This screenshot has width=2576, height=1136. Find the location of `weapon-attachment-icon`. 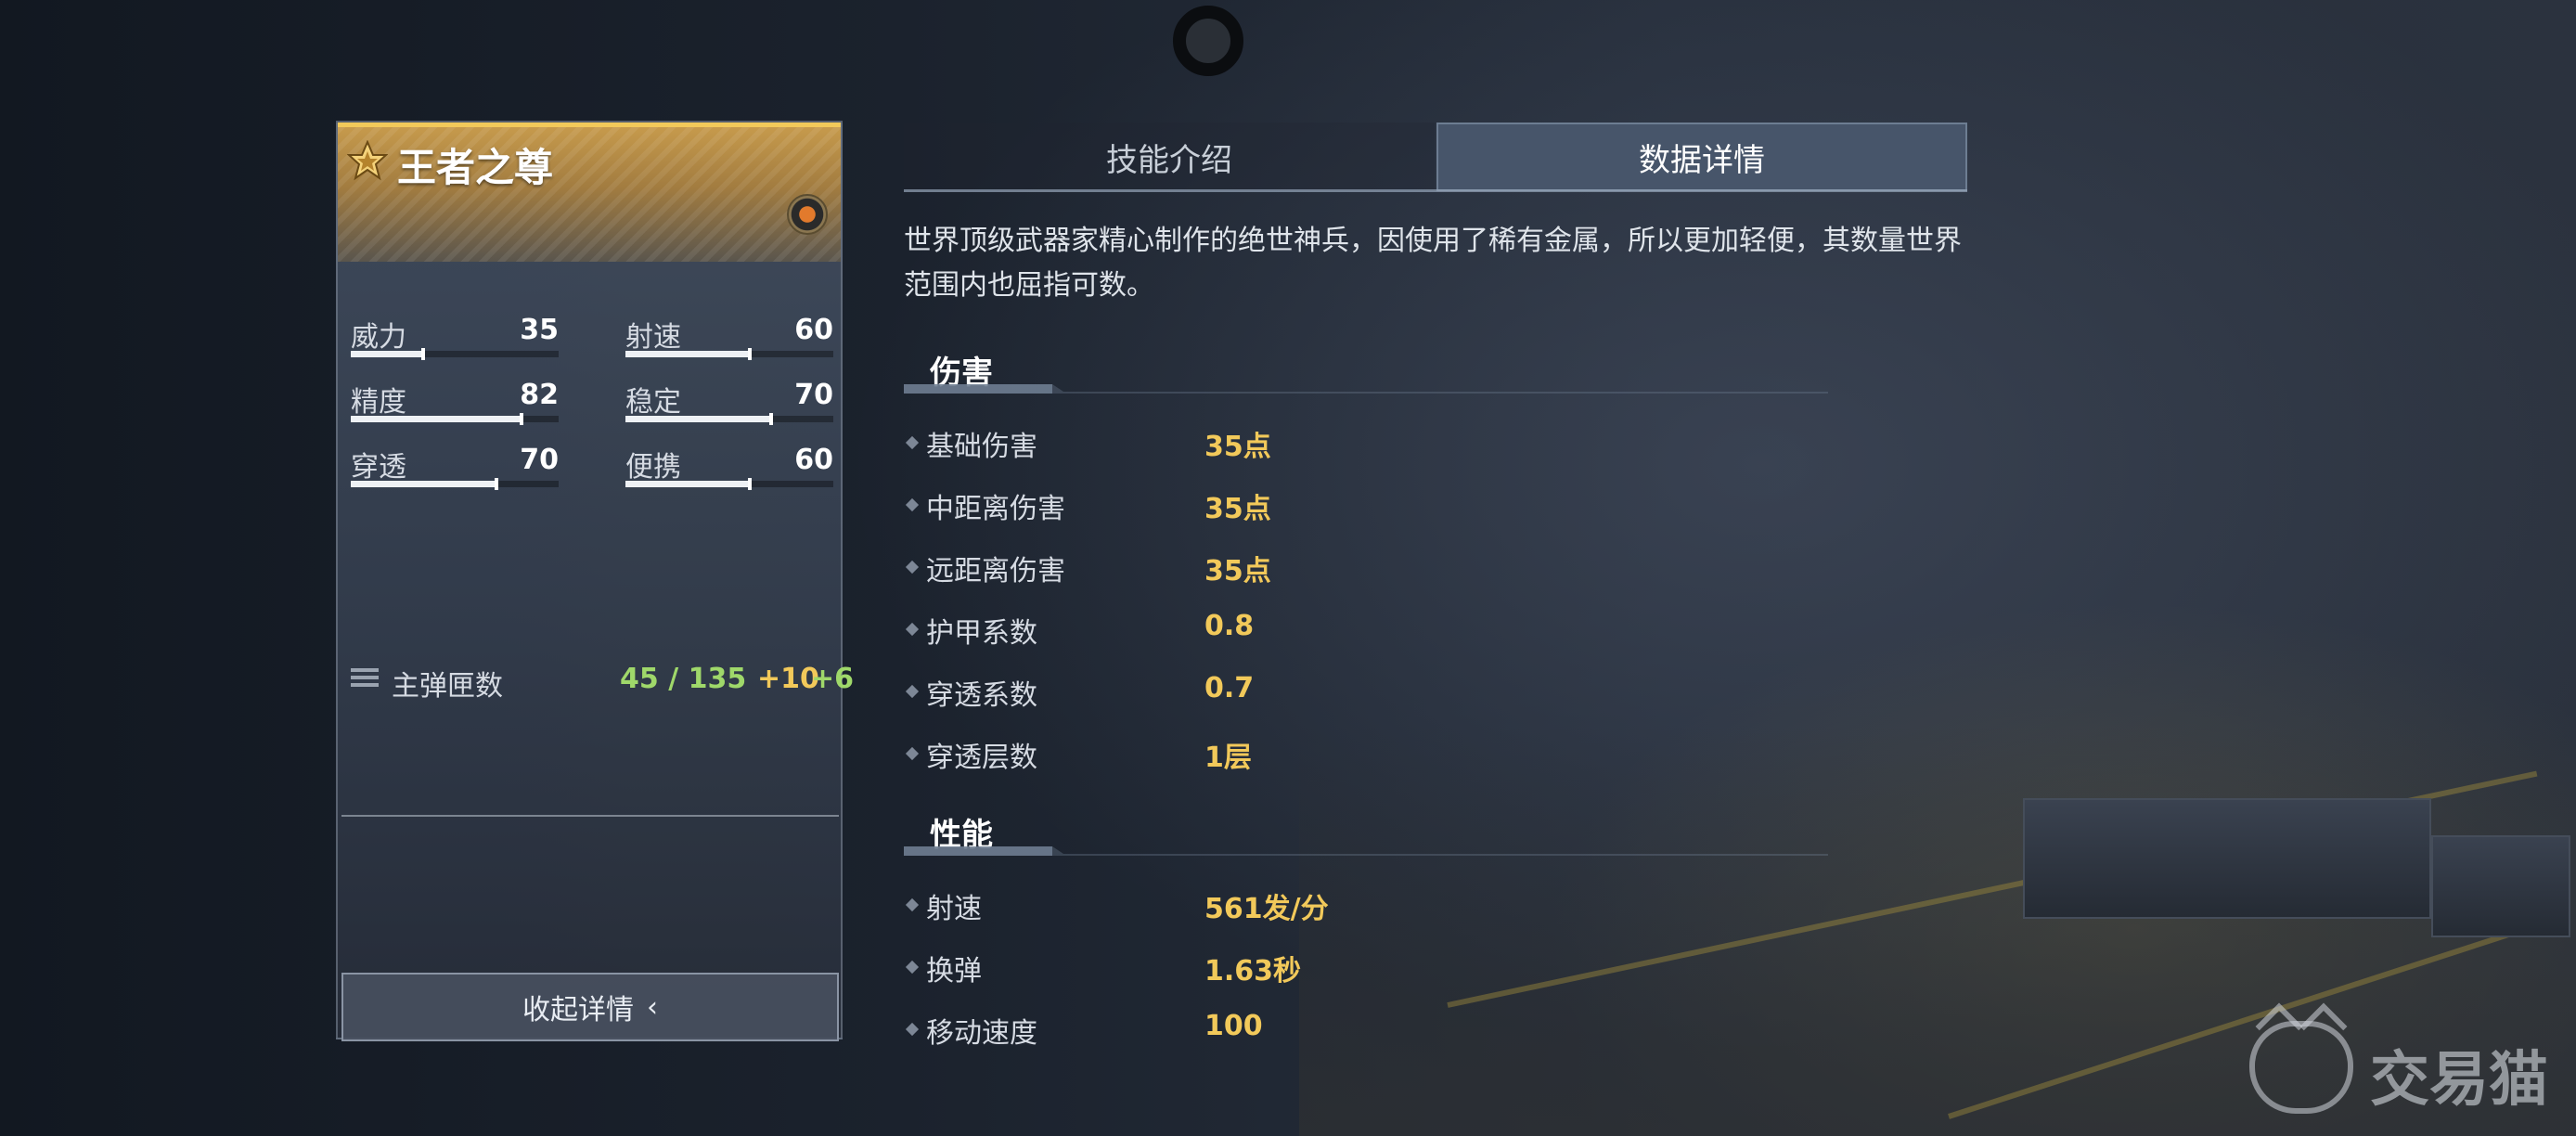

weapon-attachment-icon is located at coordinates (807, 214).